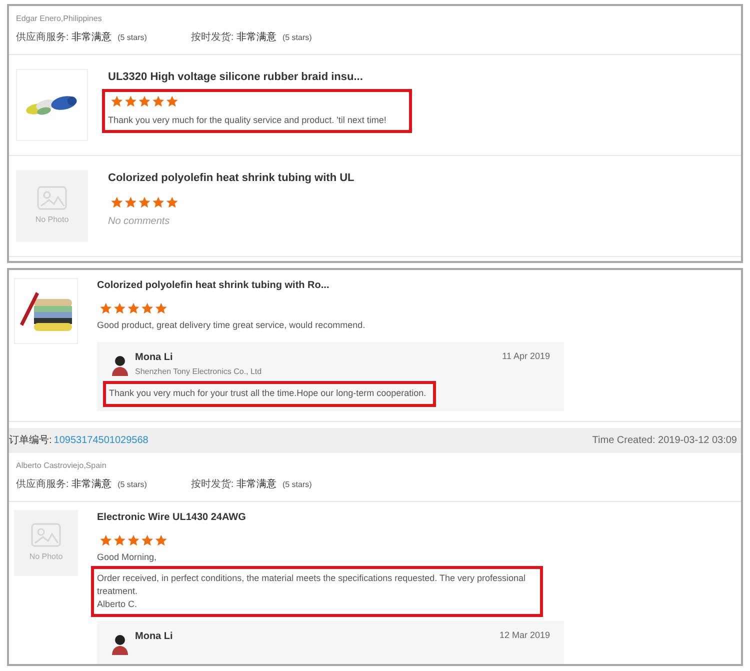 The width and height of the screenshot is (750, 671). I want to click on review-comment: Good Morning,, so click(127, 557).